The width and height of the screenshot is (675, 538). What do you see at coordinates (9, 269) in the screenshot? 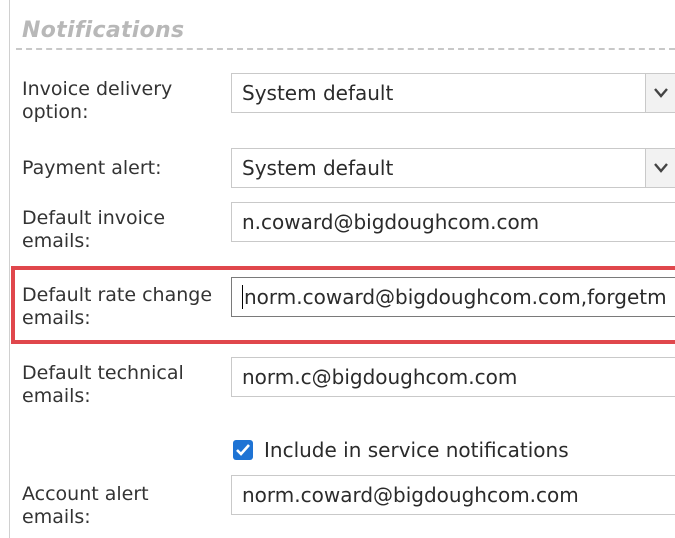
I see `left-border` at bounding box center [9, 269].